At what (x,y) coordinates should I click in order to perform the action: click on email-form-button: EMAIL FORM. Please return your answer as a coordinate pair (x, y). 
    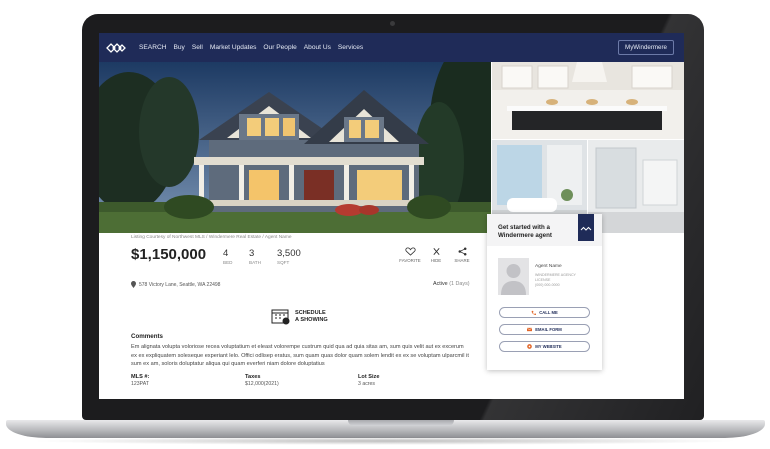
    Looking at the image, I should click on (544, 329).